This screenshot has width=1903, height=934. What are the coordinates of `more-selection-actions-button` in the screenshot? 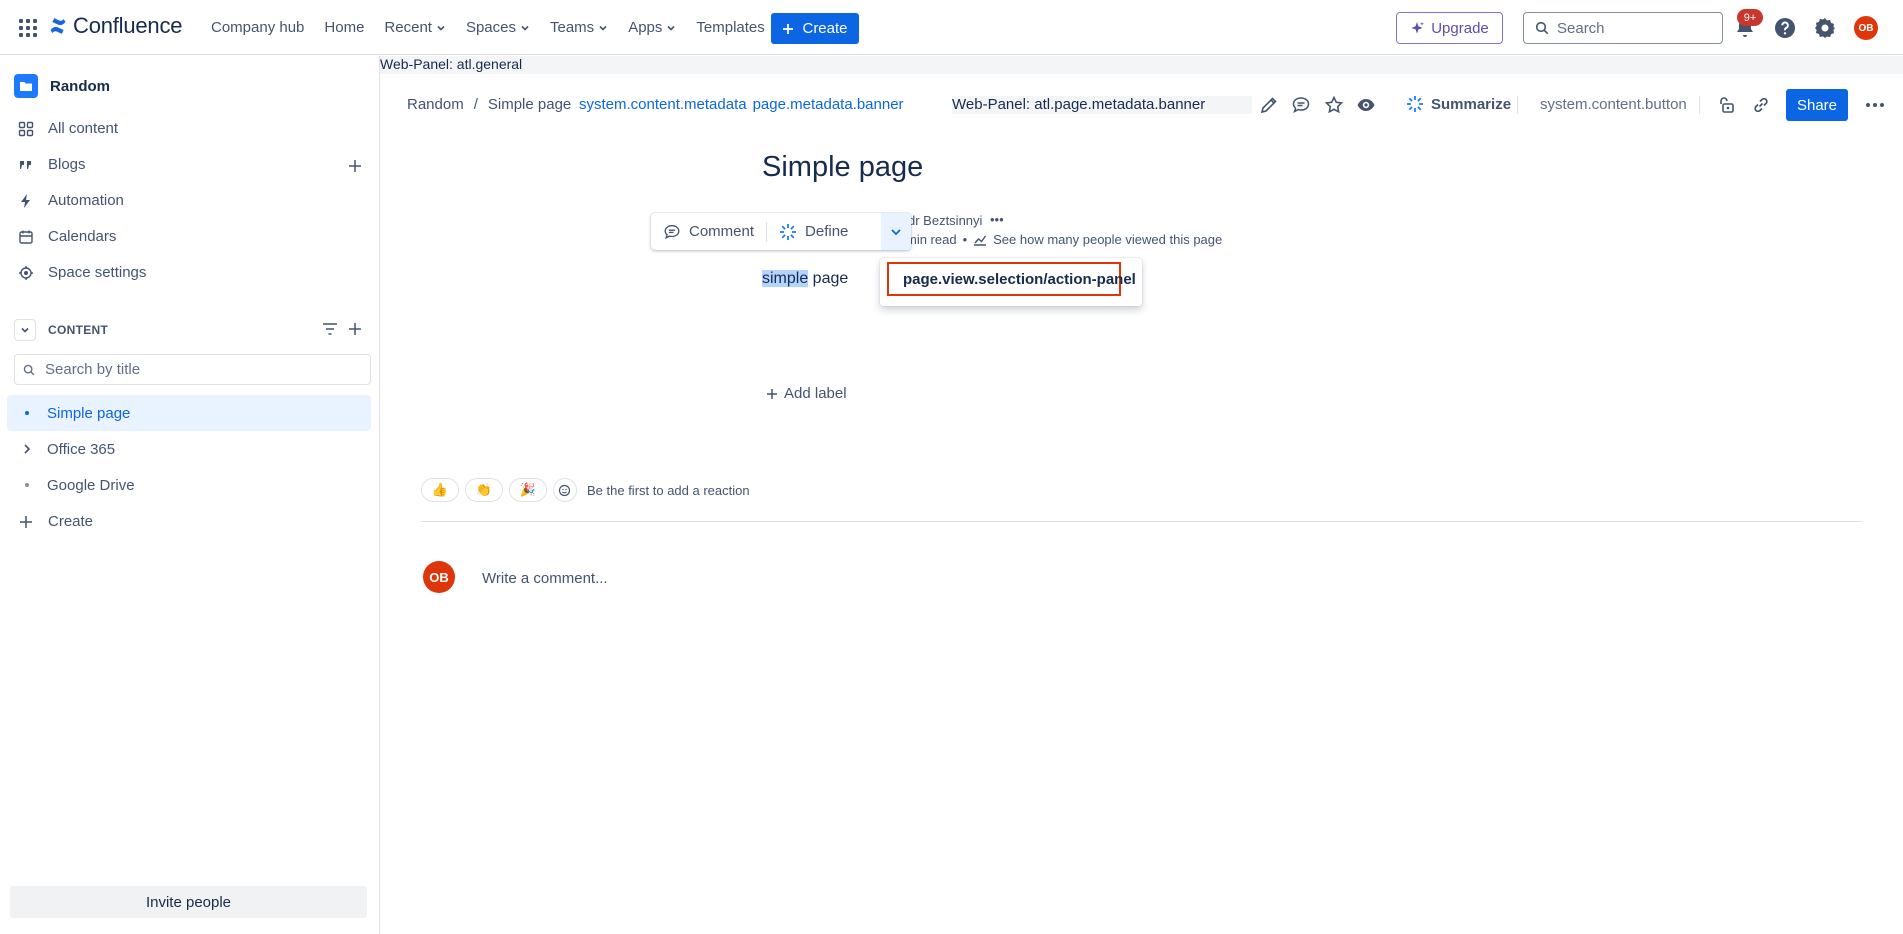 It's located at (896, 231).